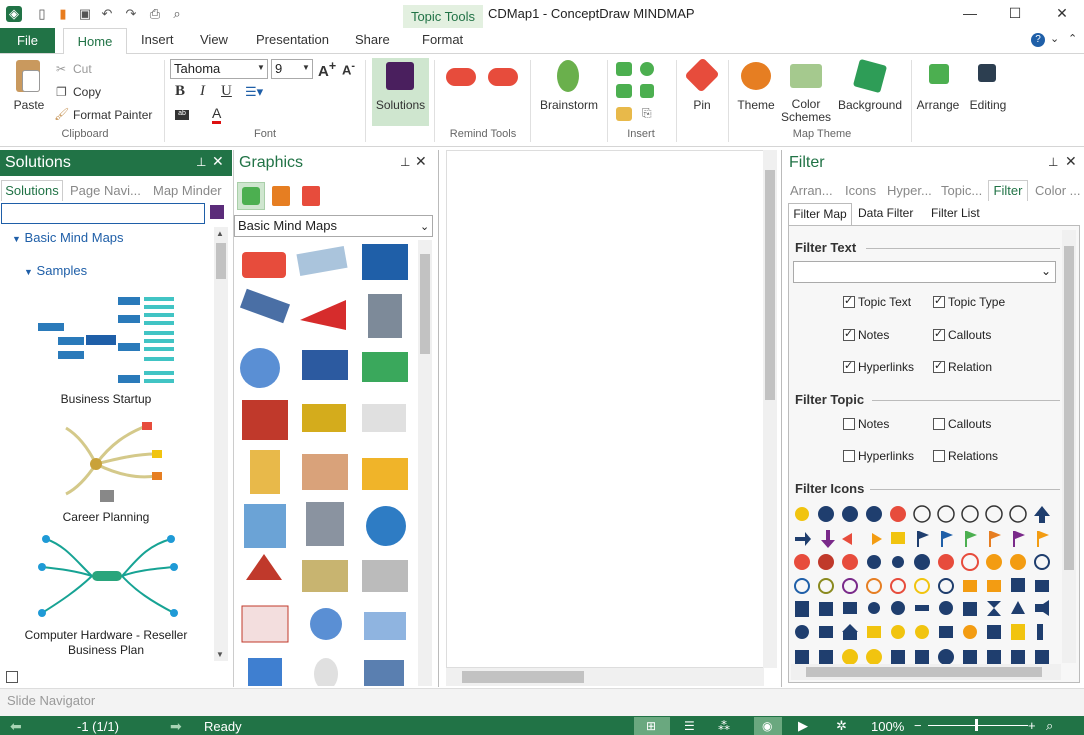  I want to click on thumbnail-computer-hardware, so click(107, 577).